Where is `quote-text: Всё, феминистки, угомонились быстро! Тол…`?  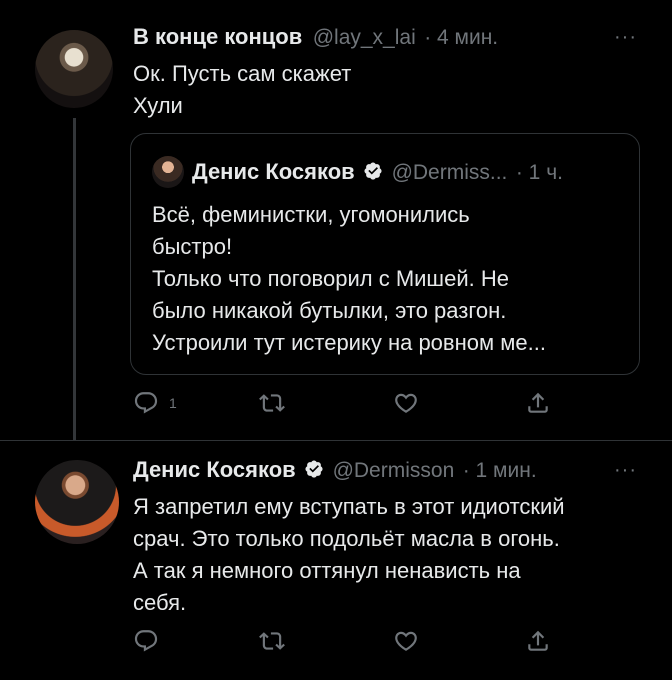
quote-text: Всё, феминистки, угомонились быстро! Тол… is located at coordinates (349, 278).